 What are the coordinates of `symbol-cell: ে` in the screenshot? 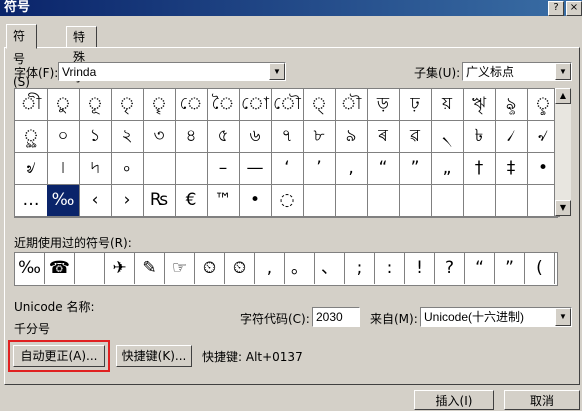 It's located at (191, 105).